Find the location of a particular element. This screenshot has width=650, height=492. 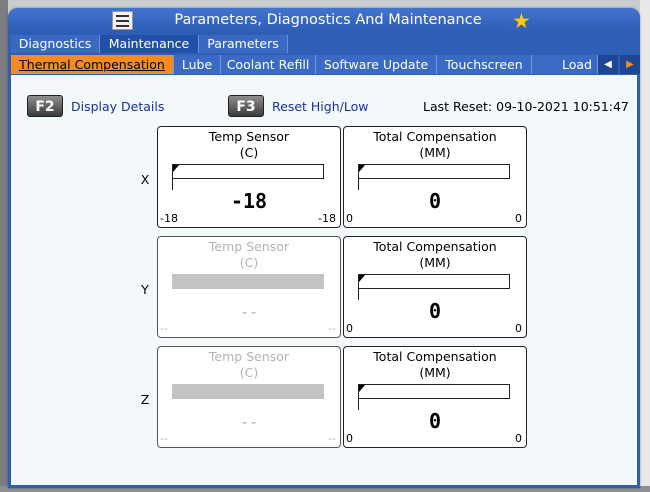

z-temp-max: -- is located at coordinates (332, 438).